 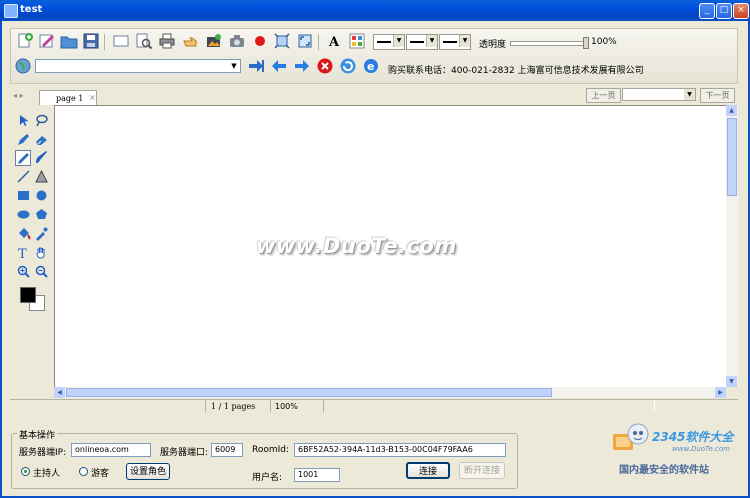 What do you see at coordinates (489, 406) in the screenshot?
I see `status-cell` at bounding box center [489, 406].